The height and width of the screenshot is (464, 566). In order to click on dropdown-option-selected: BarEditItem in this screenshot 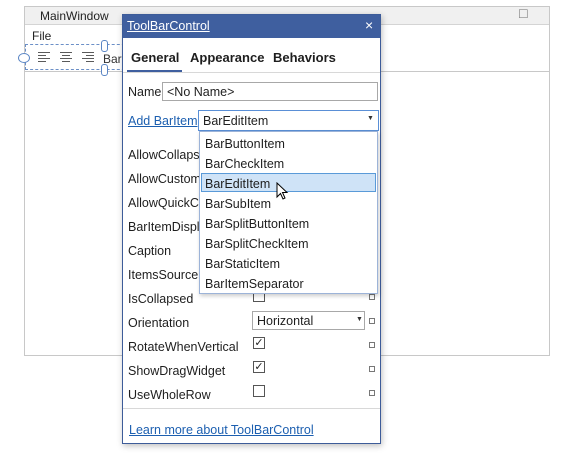, I will do `click(237, 184)`.